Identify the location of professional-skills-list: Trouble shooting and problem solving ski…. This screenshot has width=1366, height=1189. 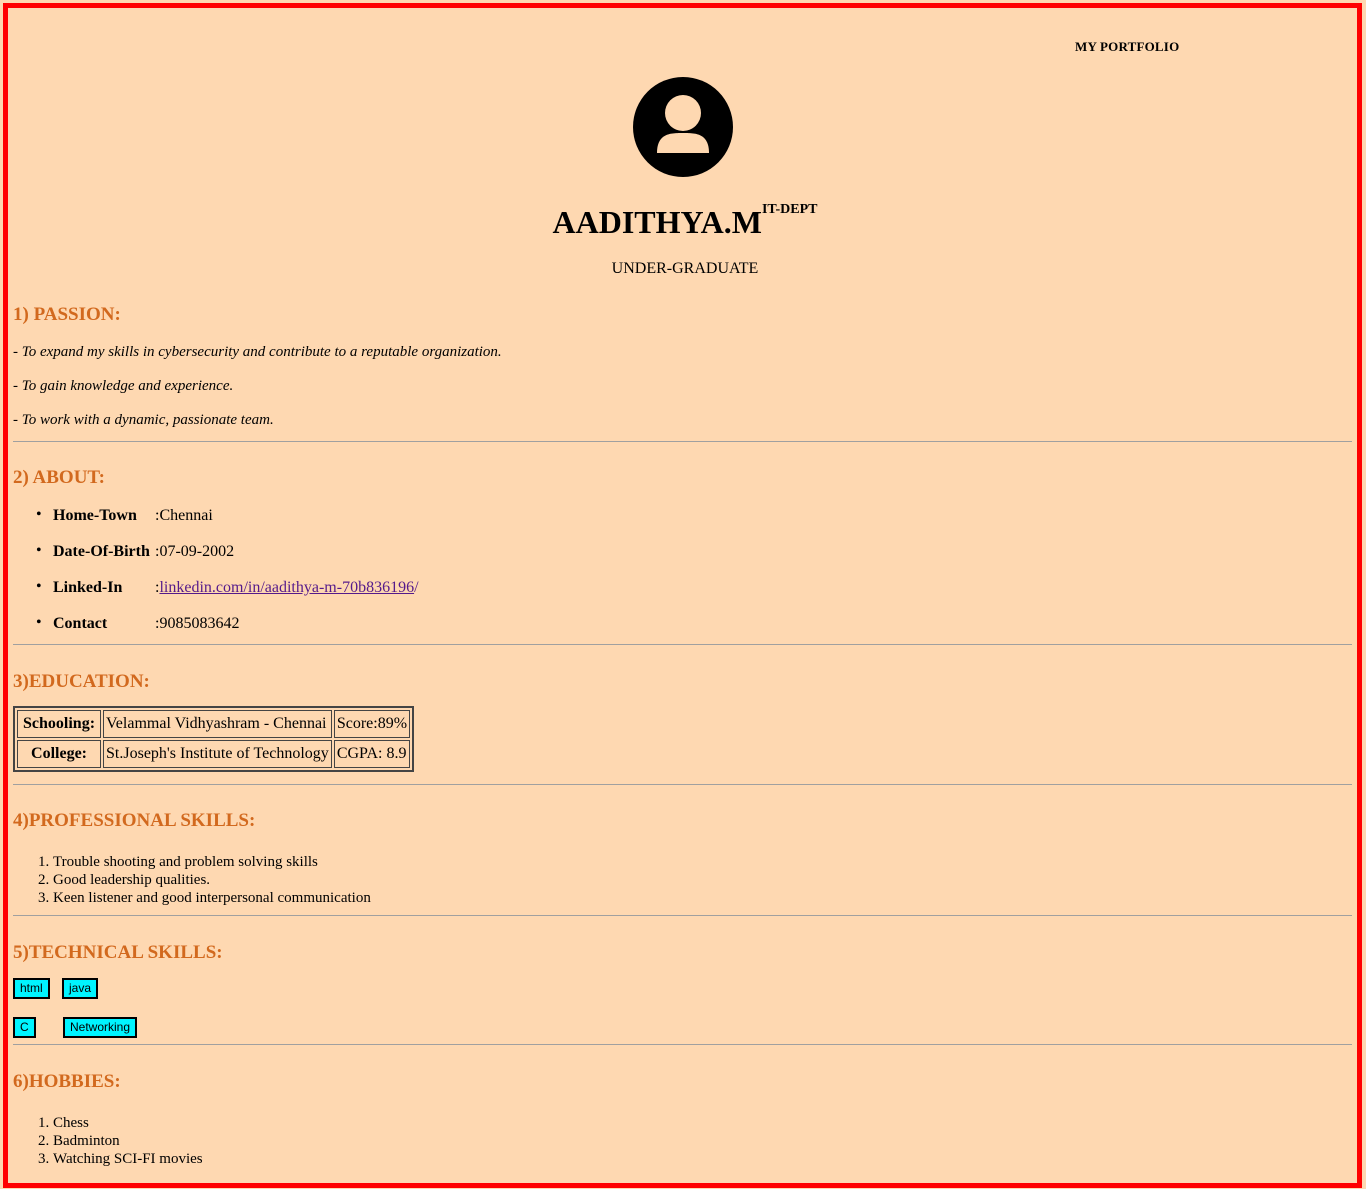
(192, 880).